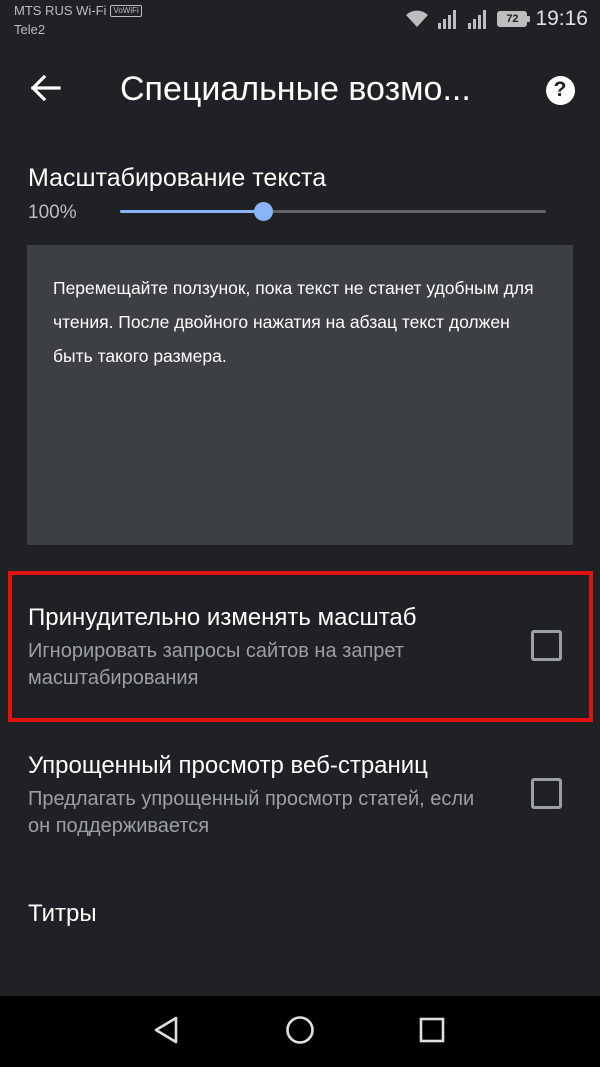  Describe the element at coordinates (222, 617) in the screenshot. I see `setting-force-zoom-title: Принудительно изменять масштаб` at that location.